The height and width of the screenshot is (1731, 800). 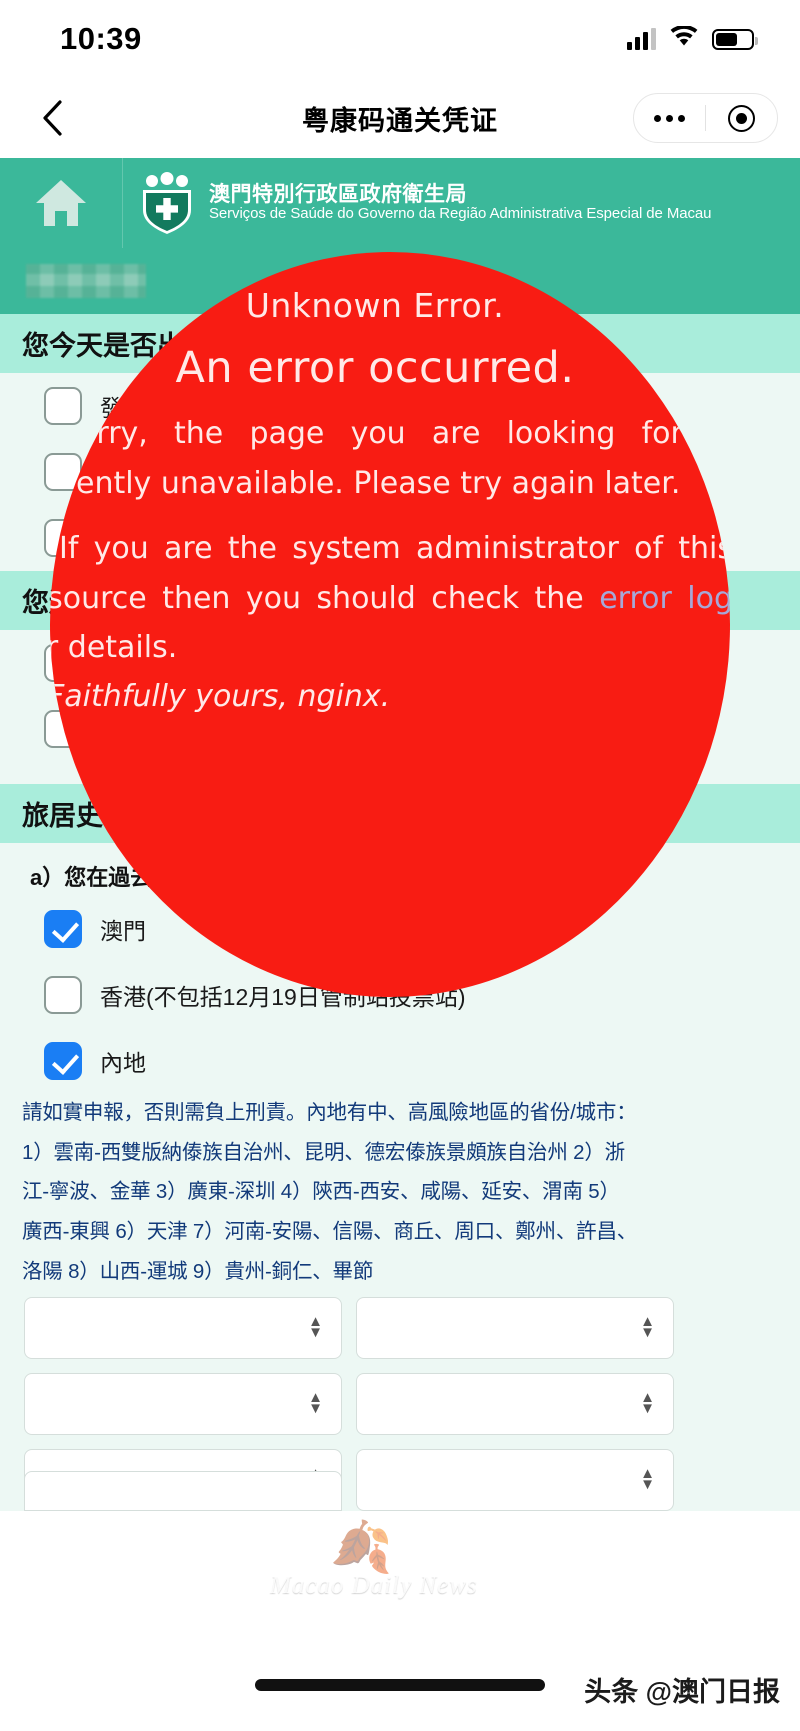 What do you see at coordinates (735, 39) in the screenshot?
I see `battery-icon` at bounding box center [735, 39].